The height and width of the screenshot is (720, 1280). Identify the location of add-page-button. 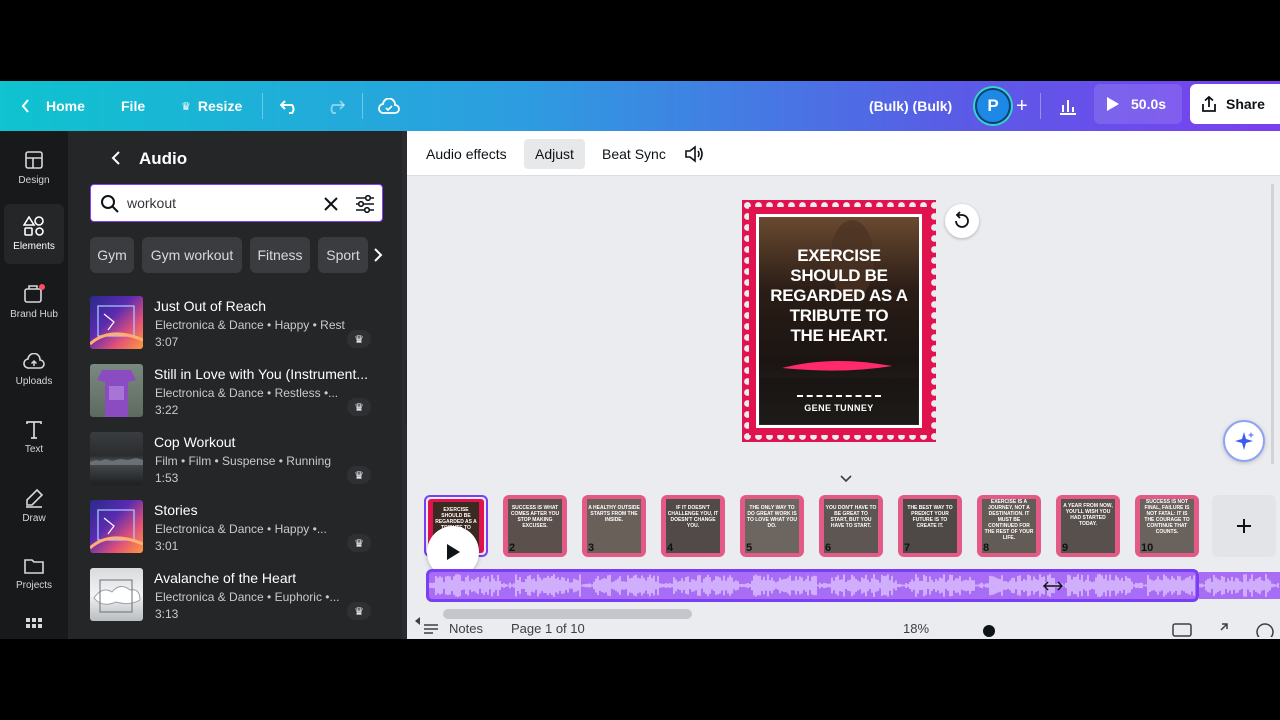
(1244, 526).